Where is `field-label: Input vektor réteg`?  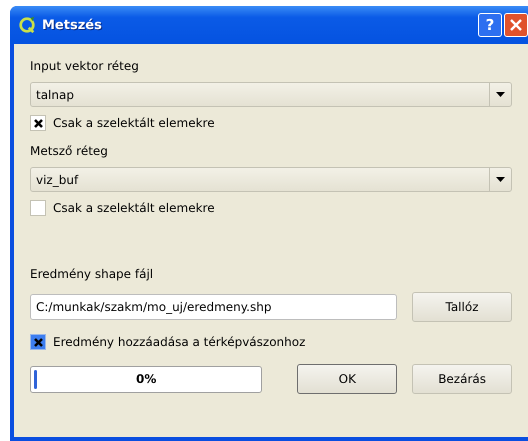
field-label: Input vektor réteg is located at coordinates (85, 66).